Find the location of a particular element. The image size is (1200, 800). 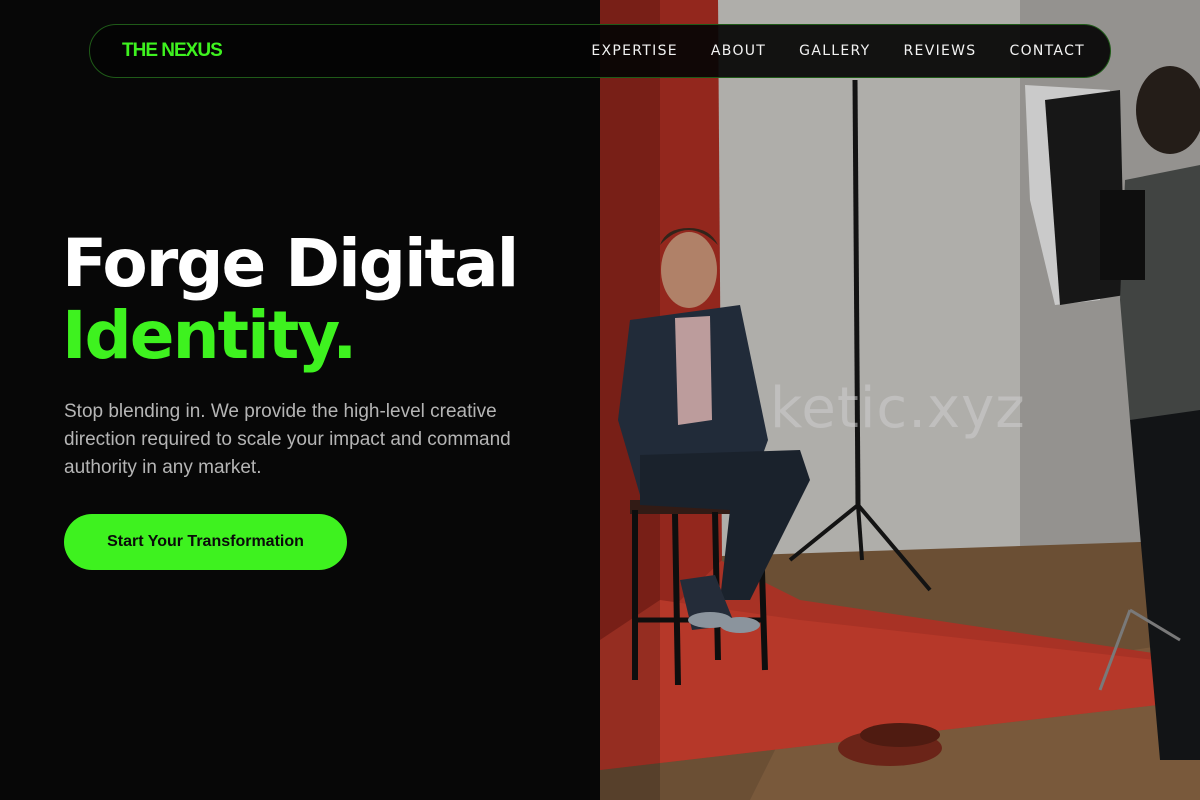

watermark-text: ketic.xyz is located at coordinates (898, 408).